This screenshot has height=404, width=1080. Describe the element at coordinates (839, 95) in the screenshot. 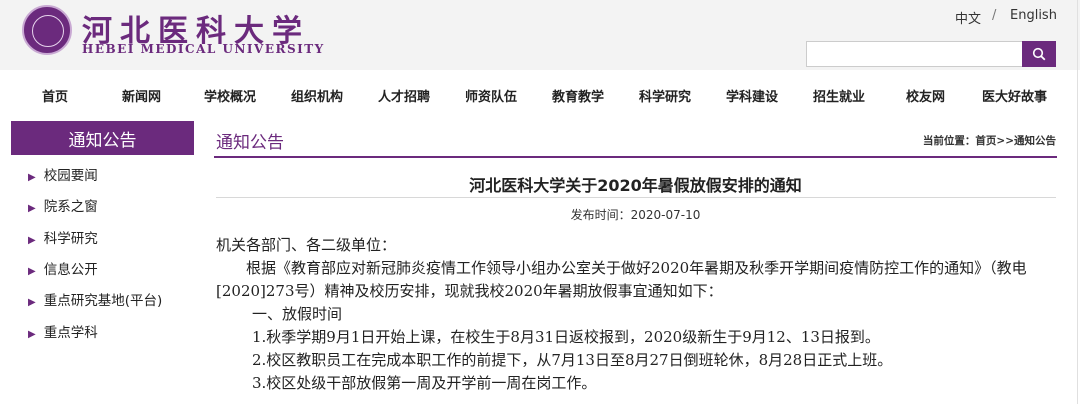

I see `nav-admission: 招生就业` at that location.